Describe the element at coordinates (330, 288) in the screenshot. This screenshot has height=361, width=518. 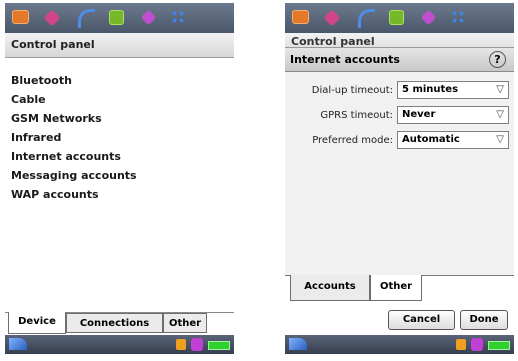
I see `tab-accounts: Accounts` at that location.